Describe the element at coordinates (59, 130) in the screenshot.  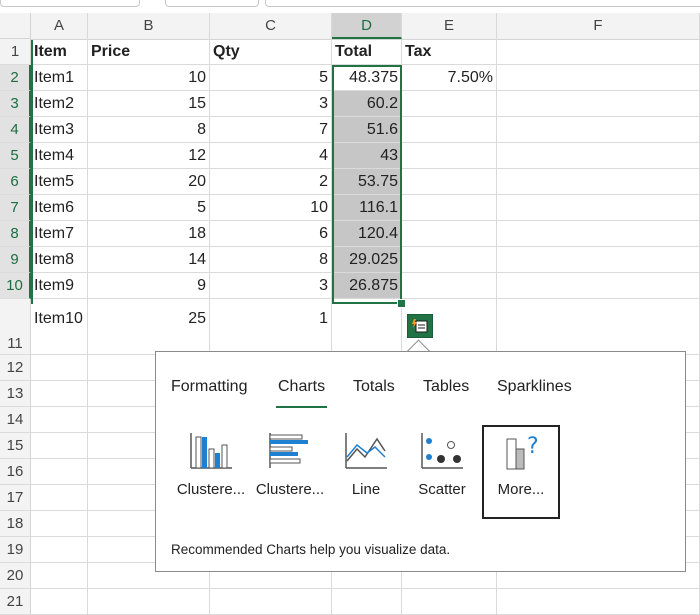
I see `item-cell: Item3` at that location.